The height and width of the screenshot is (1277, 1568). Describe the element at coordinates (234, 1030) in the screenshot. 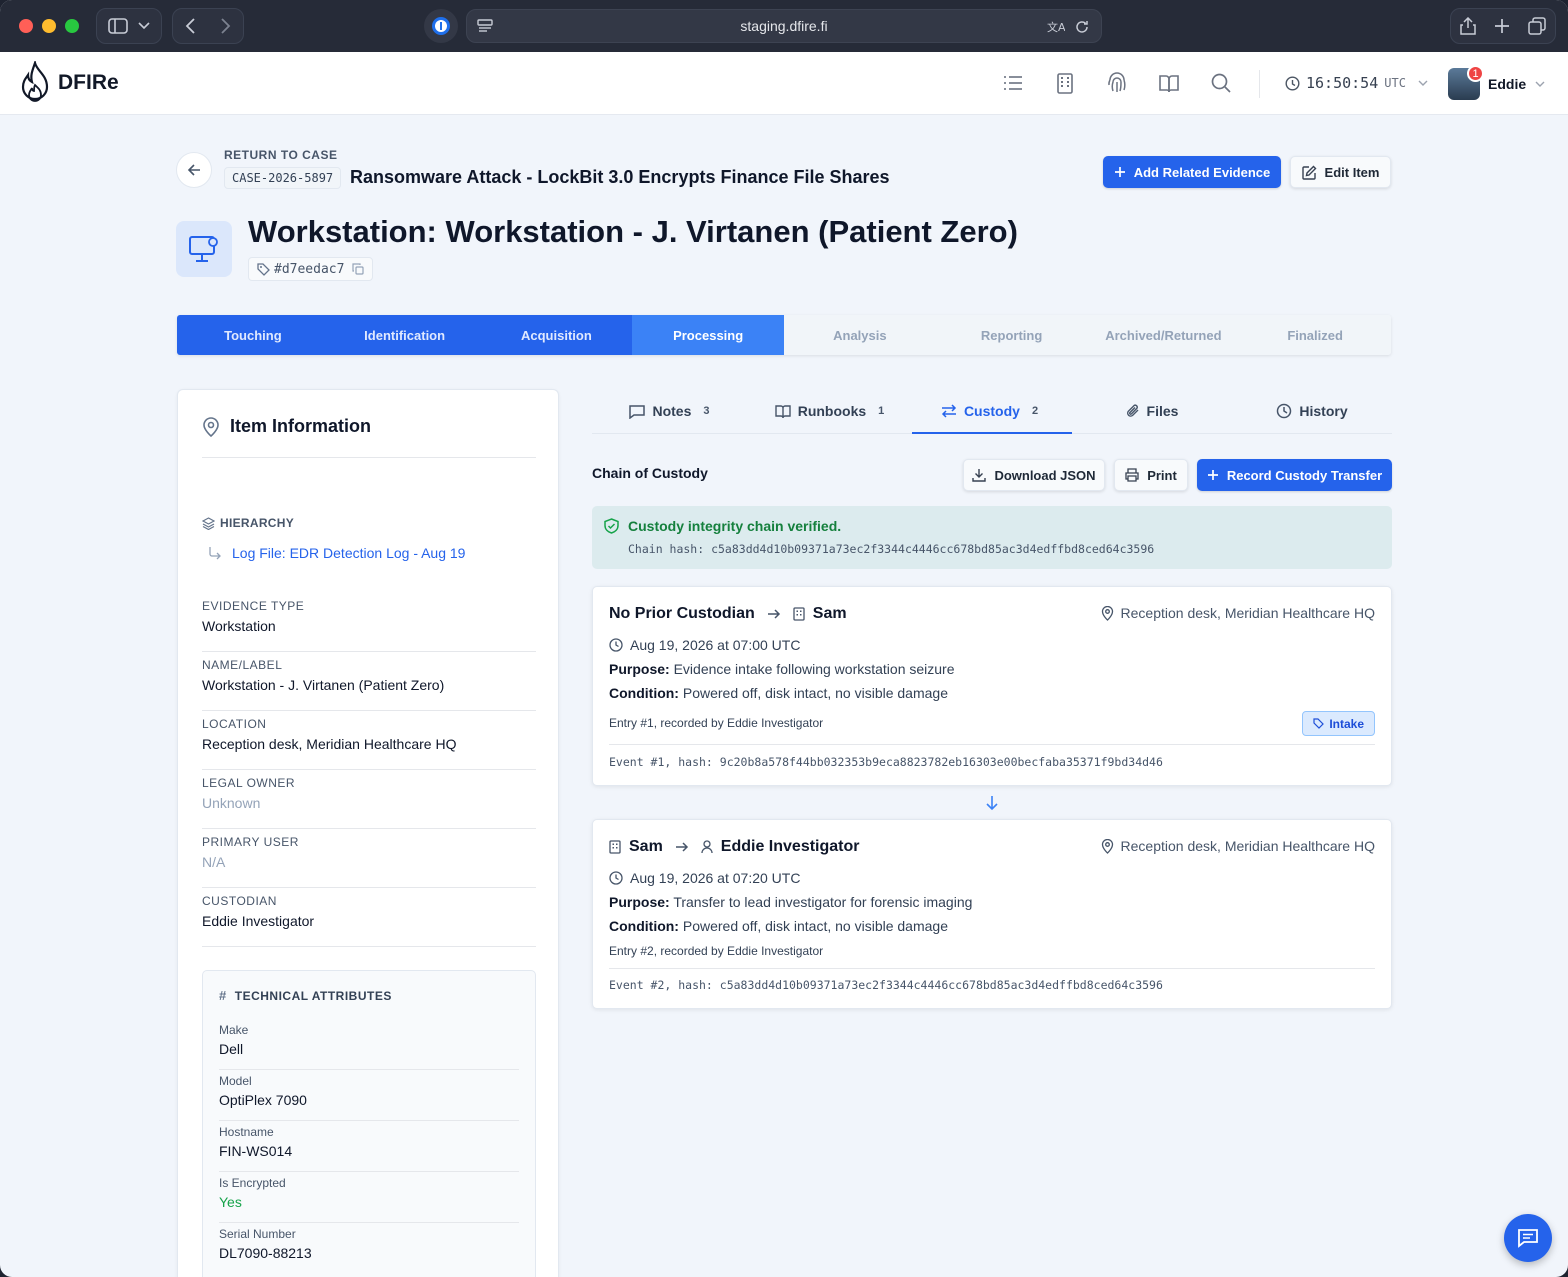

I see `tech-label: Make` at that location.